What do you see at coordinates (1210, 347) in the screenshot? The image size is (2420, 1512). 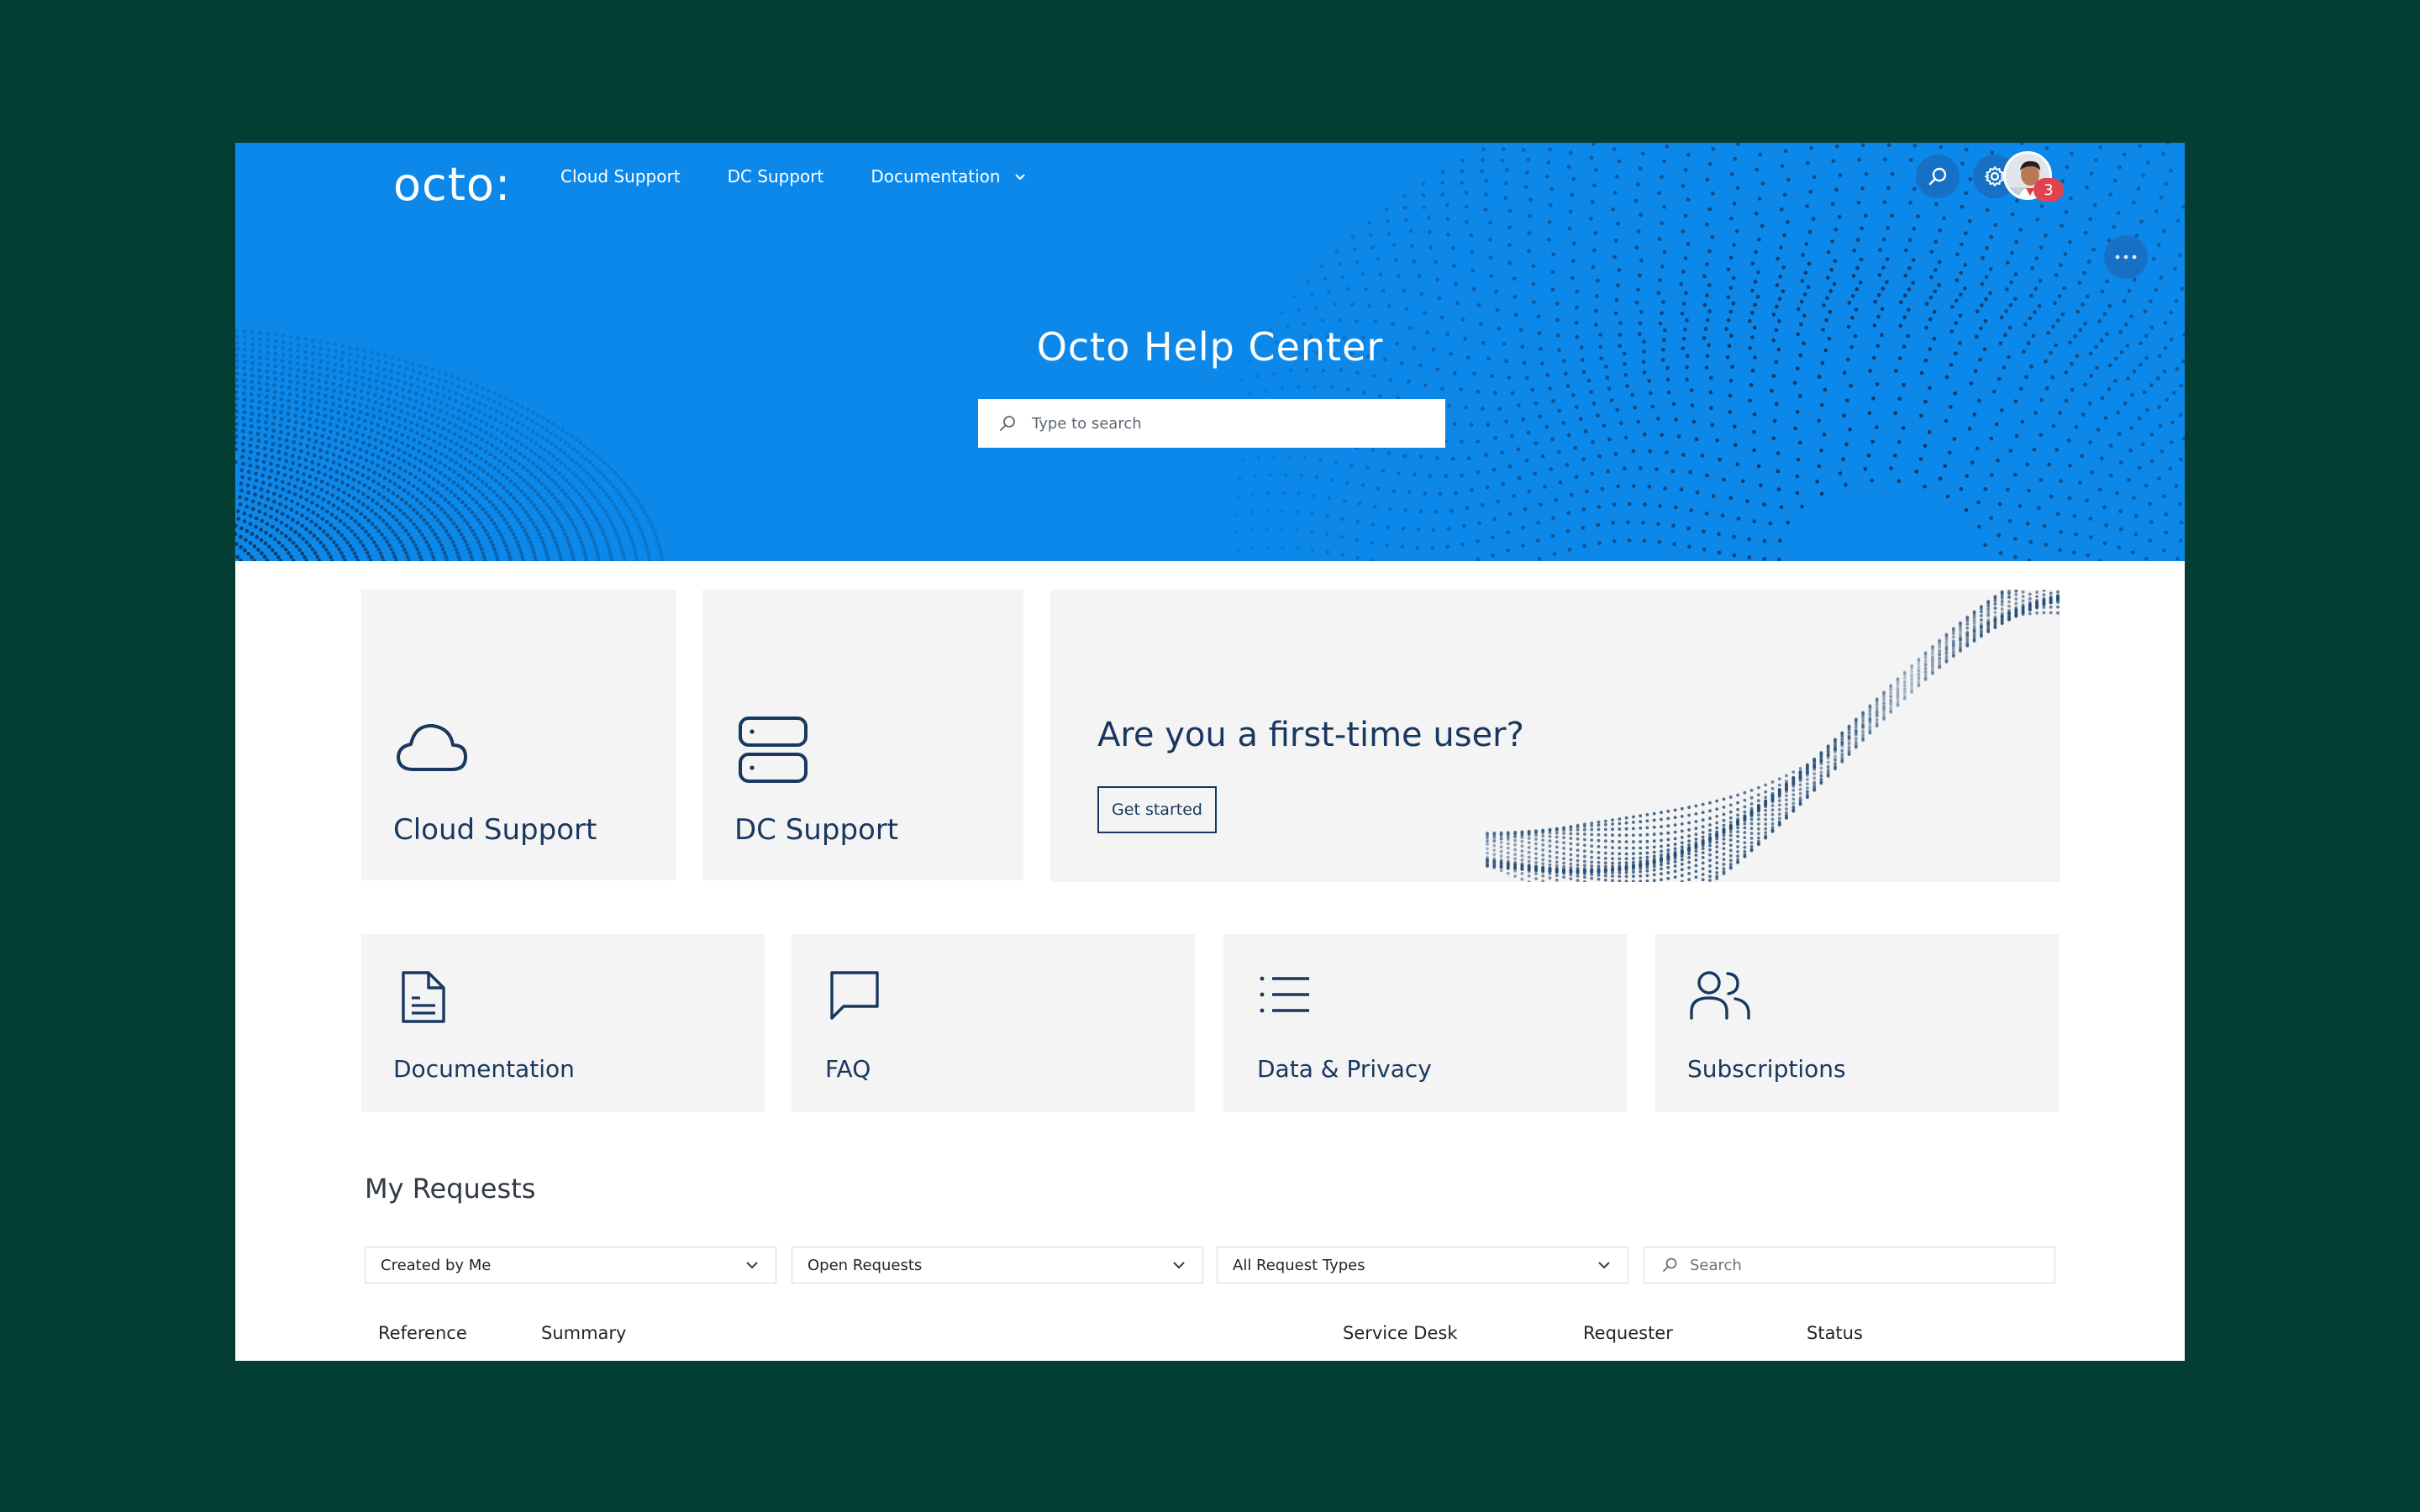 I see `hero-title: Octo Help Center` at bounding box center [1210, 347].